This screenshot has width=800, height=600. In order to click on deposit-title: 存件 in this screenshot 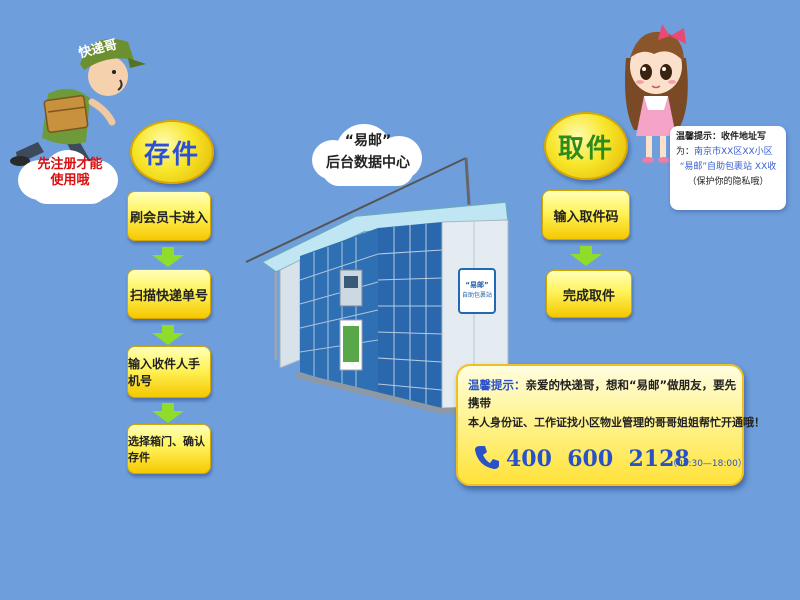, I will do `click(171, 154)`.